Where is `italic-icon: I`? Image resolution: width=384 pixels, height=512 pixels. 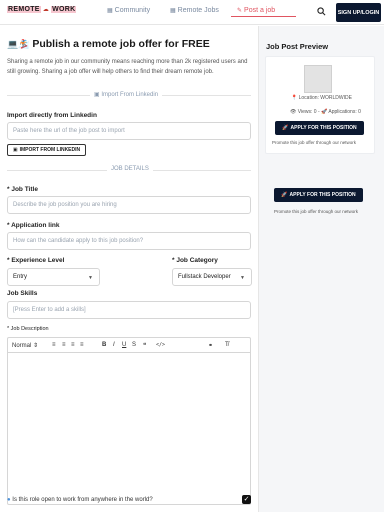
italic-icon: I is located at coordinates (114, 345).